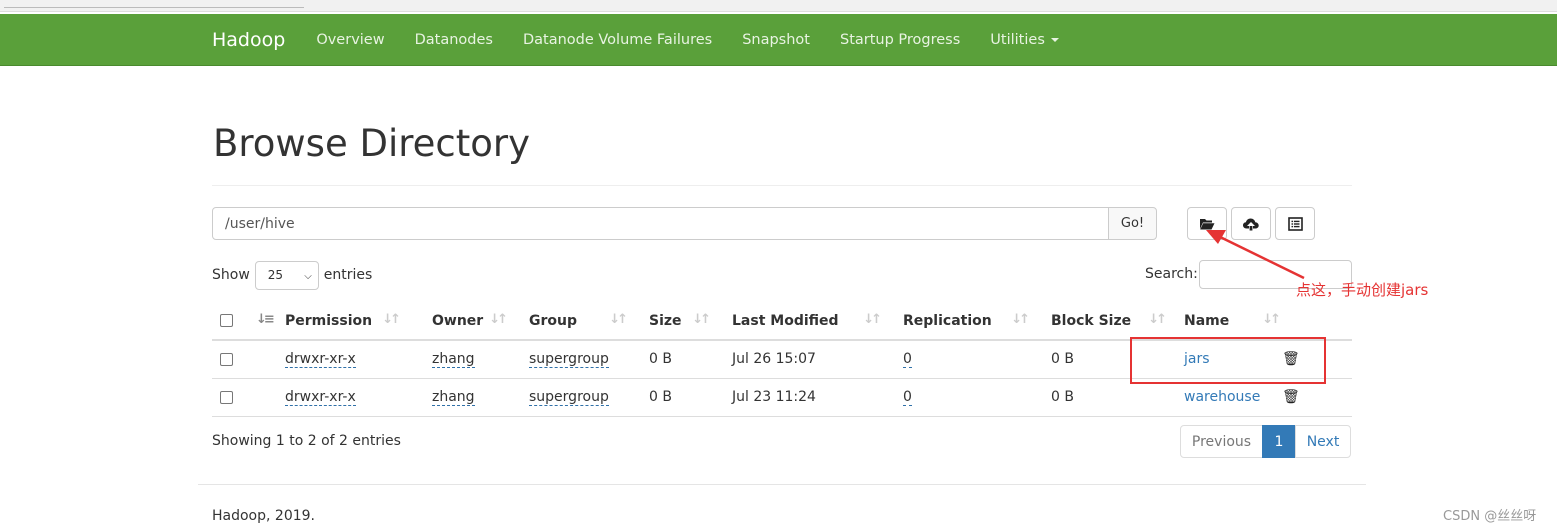 The height and width of the screenshot is (530, 1557). I want to click on previous-page-button: Previous, so click(1221, 441).